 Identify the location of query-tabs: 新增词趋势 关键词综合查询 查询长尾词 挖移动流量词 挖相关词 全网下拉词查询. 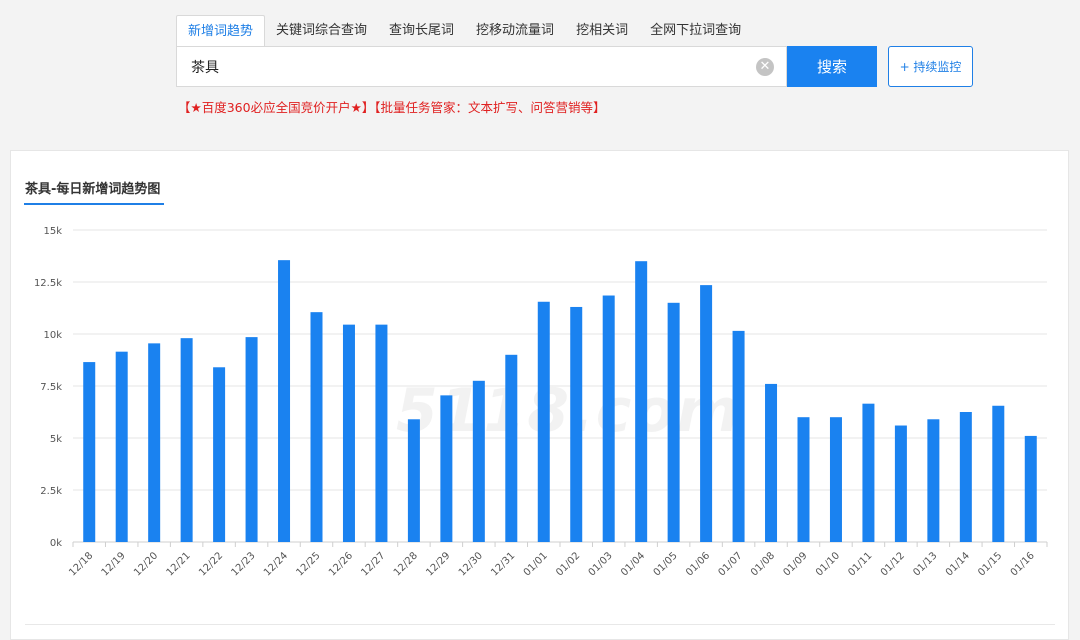
(464, 30).